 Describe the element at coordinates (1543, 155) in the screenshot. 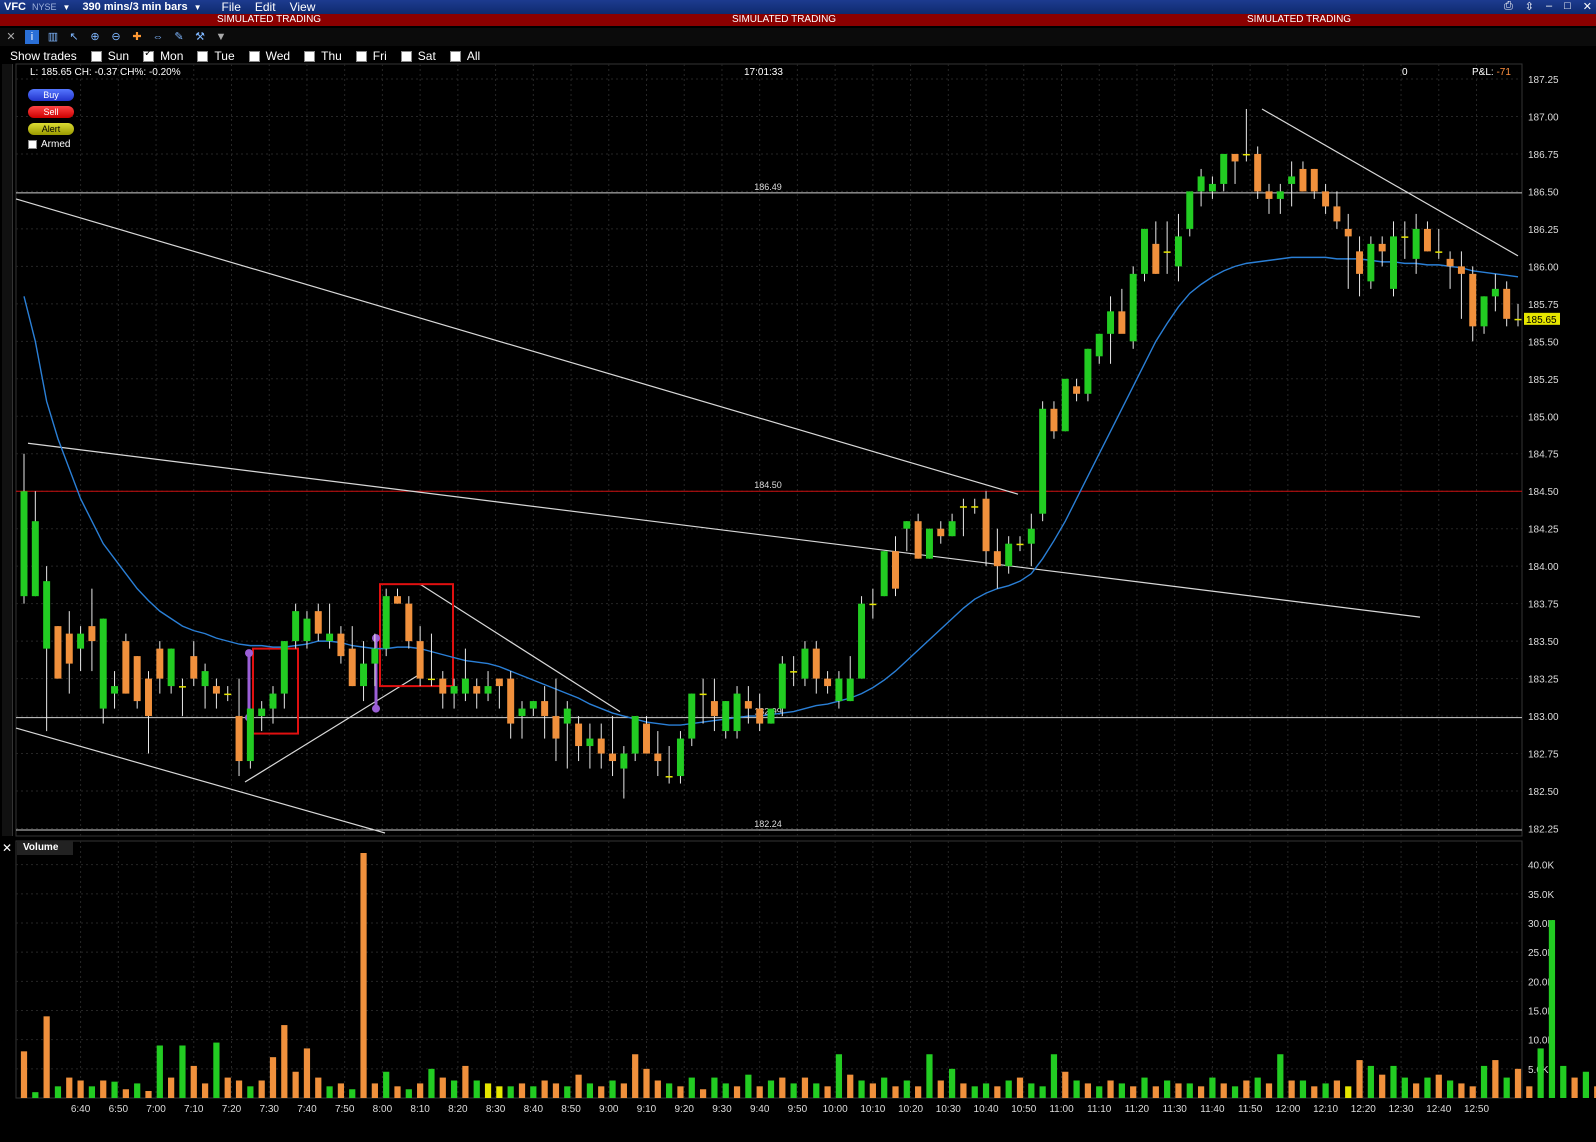

I see `price-tick-label: 186.75` at that location.